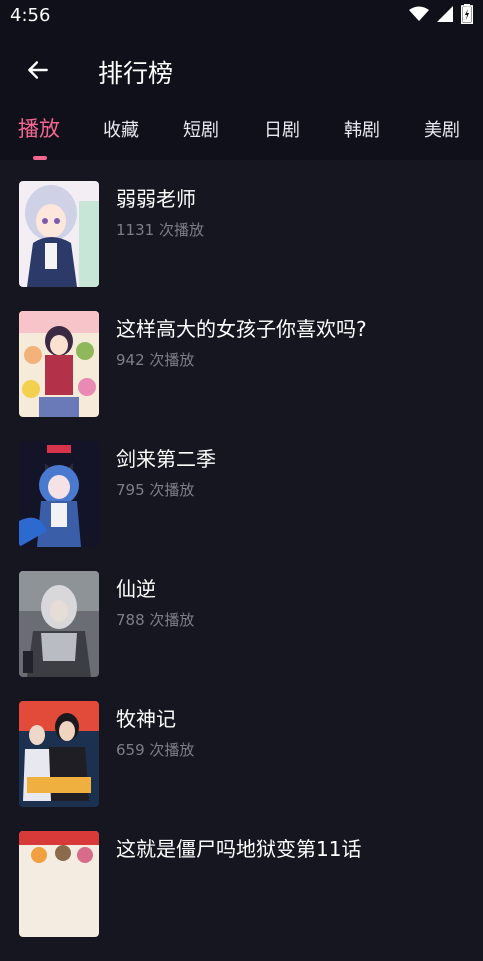 This screenshot has height=961, width=483. Describe the element at coordinates (241, 766) in the screenshot. I see `list-item: 牧神记 659 次播放` at that location.